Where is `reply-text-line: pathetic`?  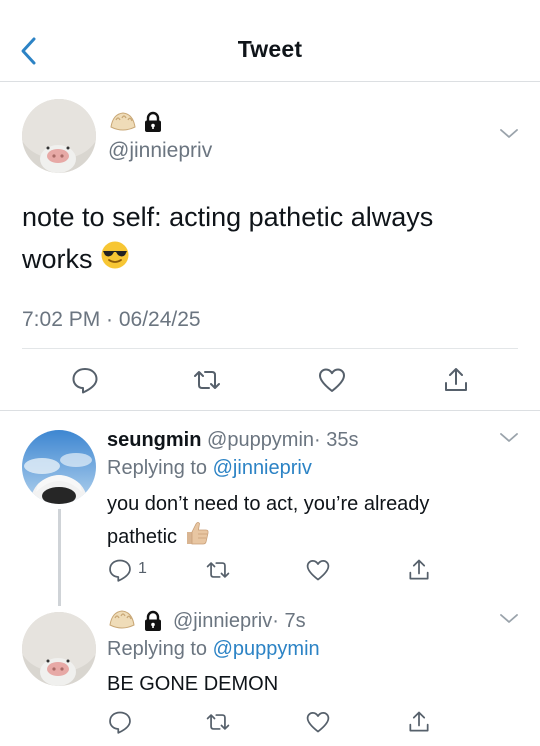 reply-text-line: pathetic is located at coordinates (307, 537).